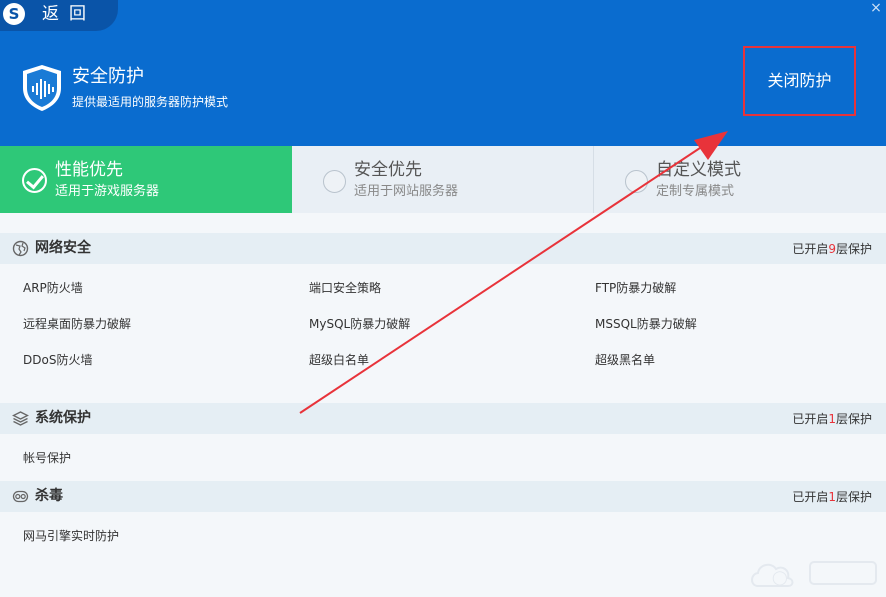 The height and width of the screenshot is (597, 886). I want to click on section-antivirus: 杀毒 已开启1层保护, so click(443, 496).